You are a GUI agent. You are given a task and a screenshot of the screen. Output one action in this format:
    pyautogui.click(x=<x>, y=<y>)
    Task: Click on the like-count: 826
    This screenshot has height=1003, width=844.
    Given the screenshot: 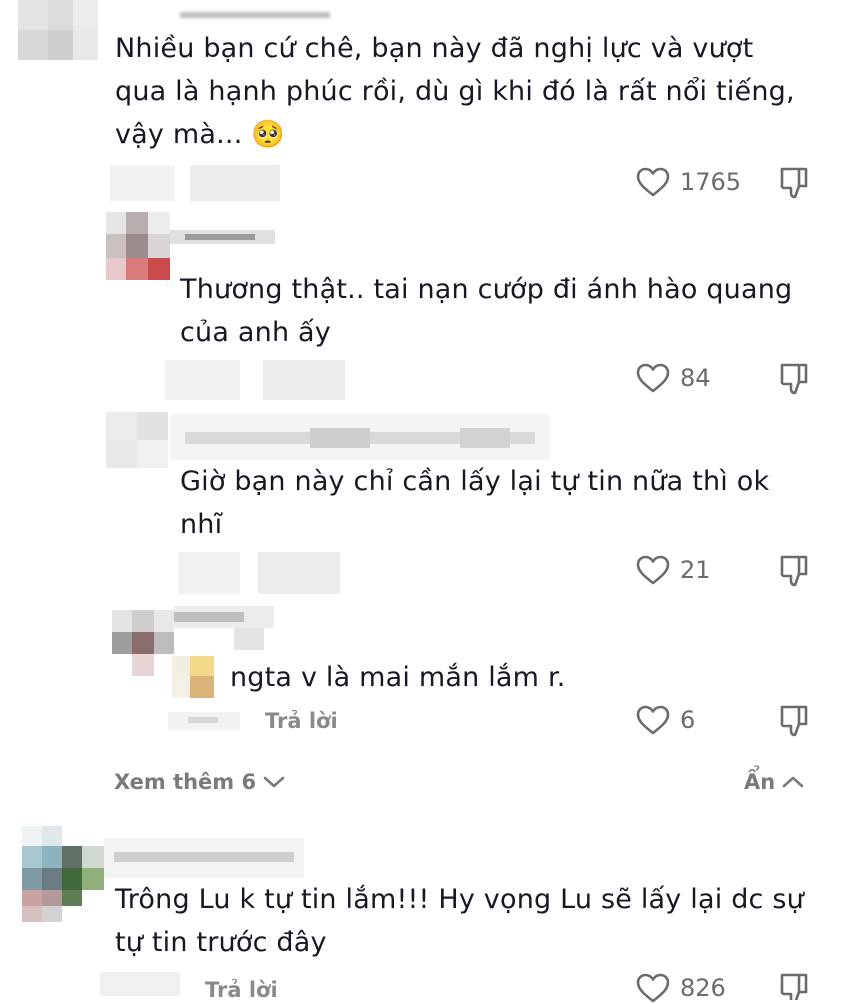 What is the action you would take?
    pyautogui.click(x=703, y=988)
    